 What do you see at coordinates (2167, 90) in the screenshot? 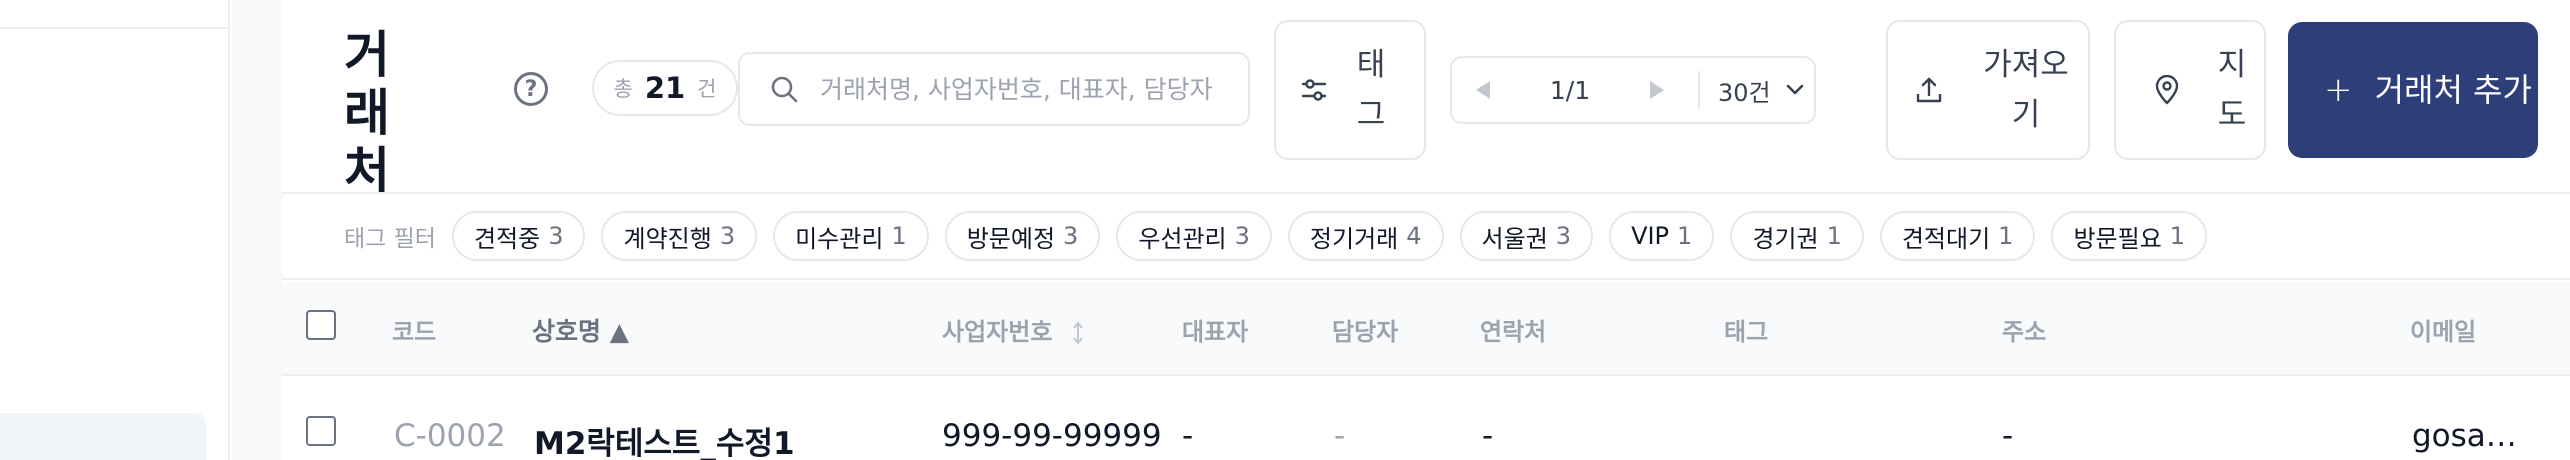
I see `map-pin-icon` at bounding box center [2167, 90].